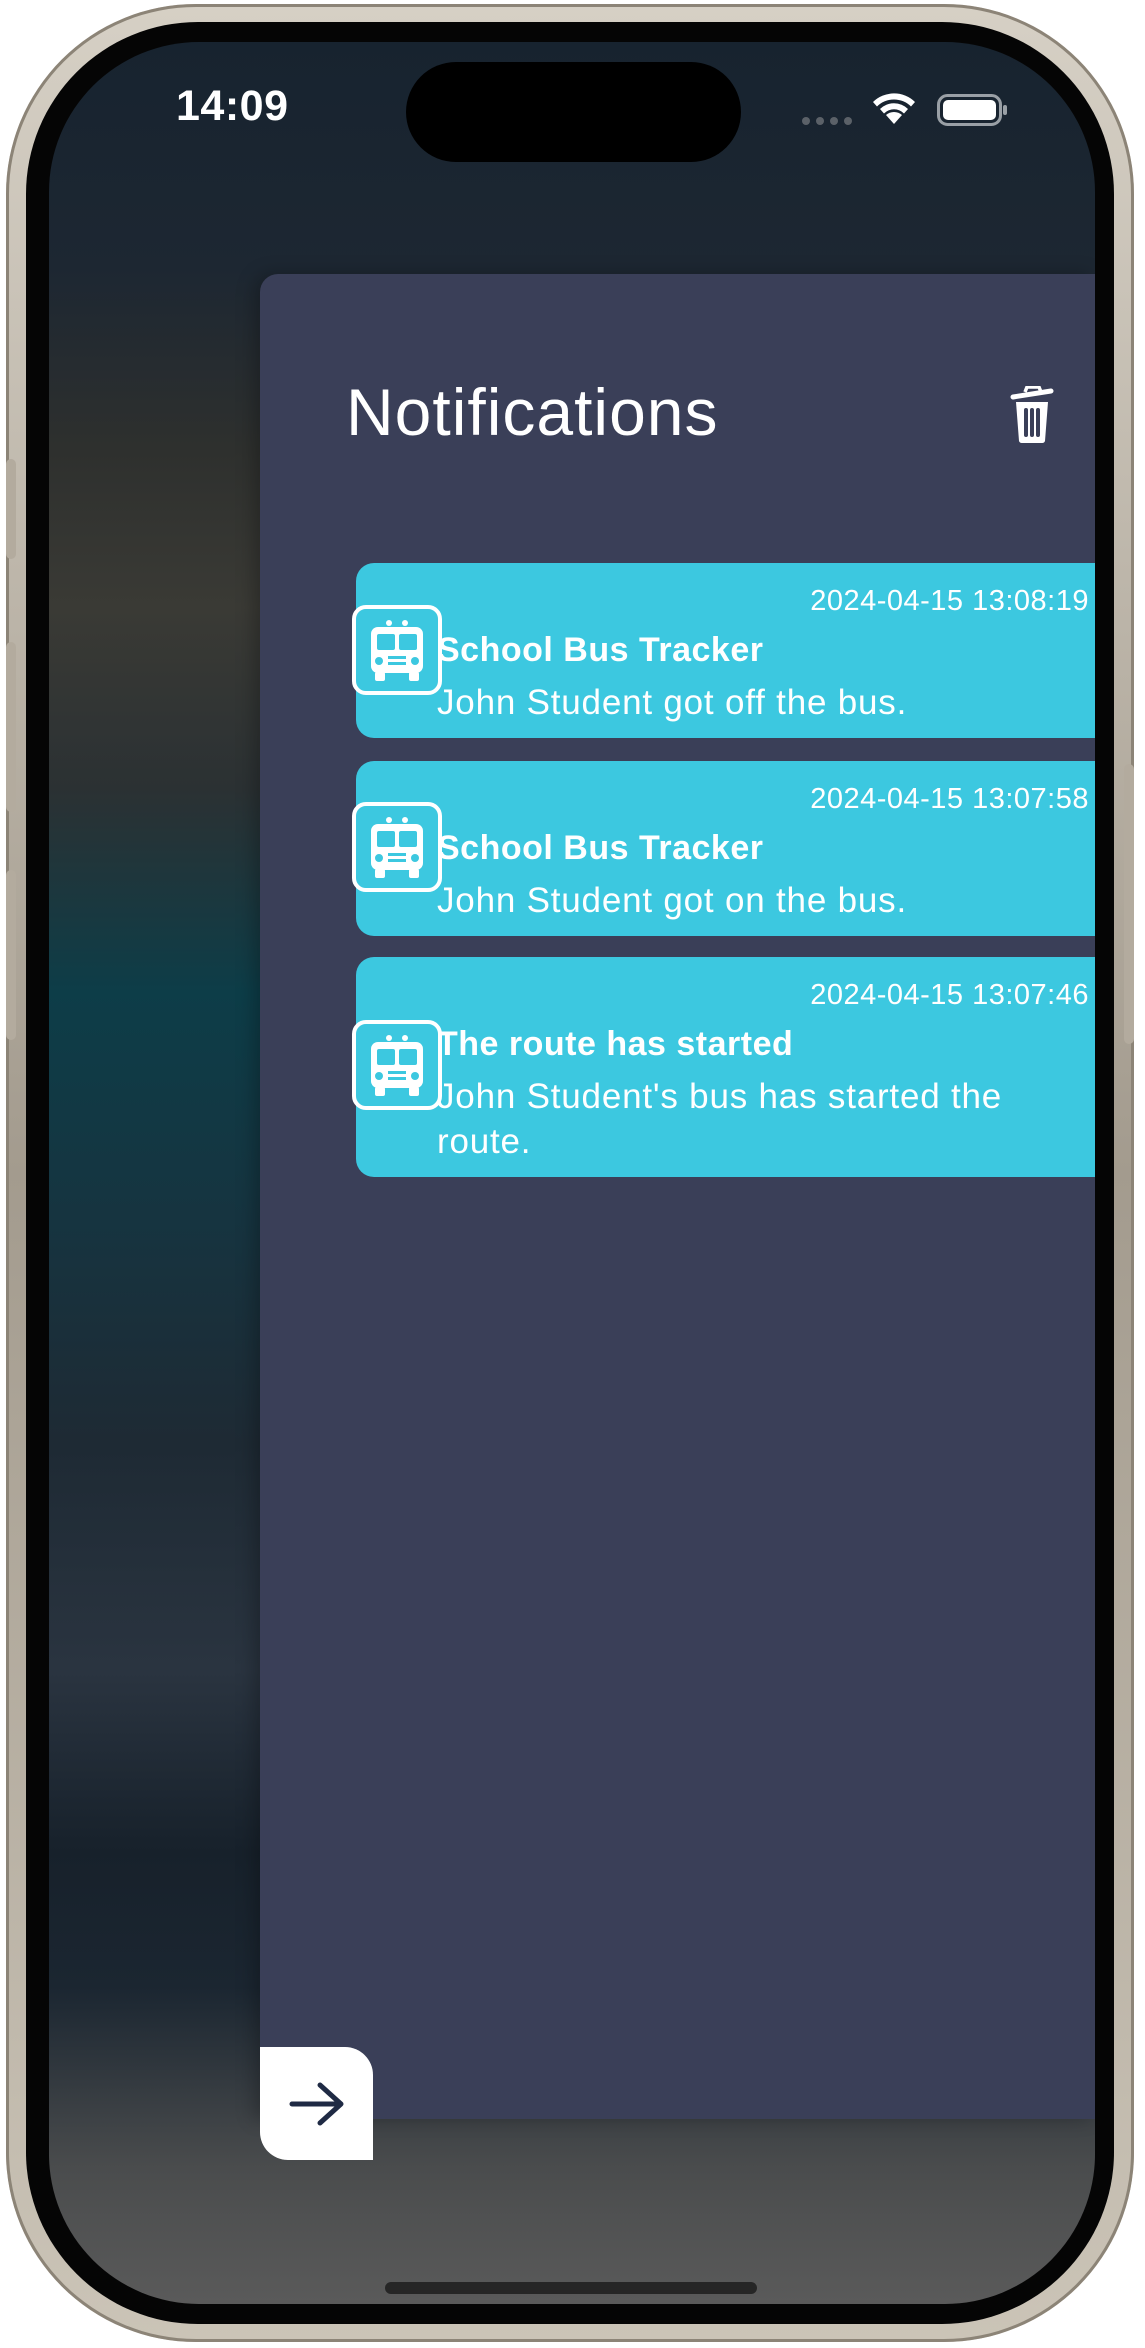  What do you see at coordinates (894, 108) in the screenshot?
I see `wifi-icon` at bounding box center [894, 108].